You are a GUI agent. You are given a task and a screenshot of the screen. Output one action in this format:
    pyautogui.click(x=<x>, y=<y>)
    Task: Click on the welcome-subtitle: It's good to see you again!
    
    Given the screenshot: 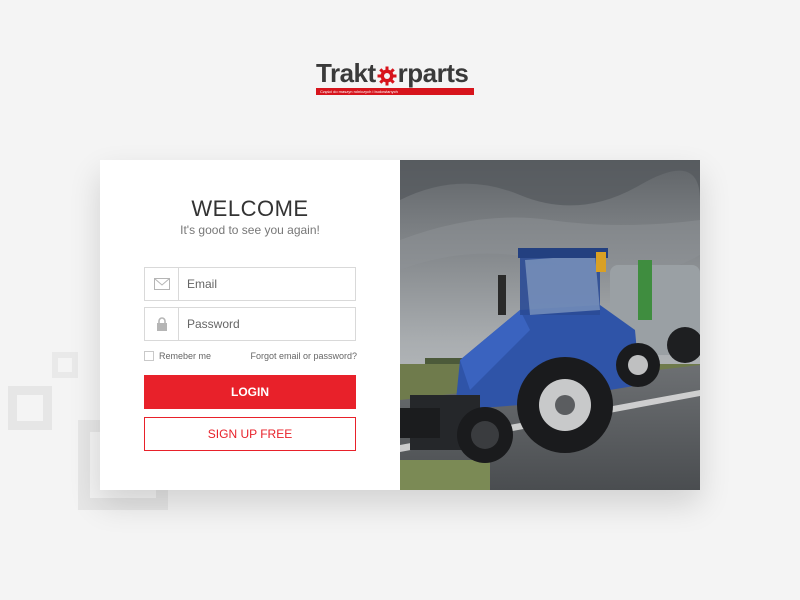 What is the action you would take?
    pyautogui.click(x=250, y=230)
    